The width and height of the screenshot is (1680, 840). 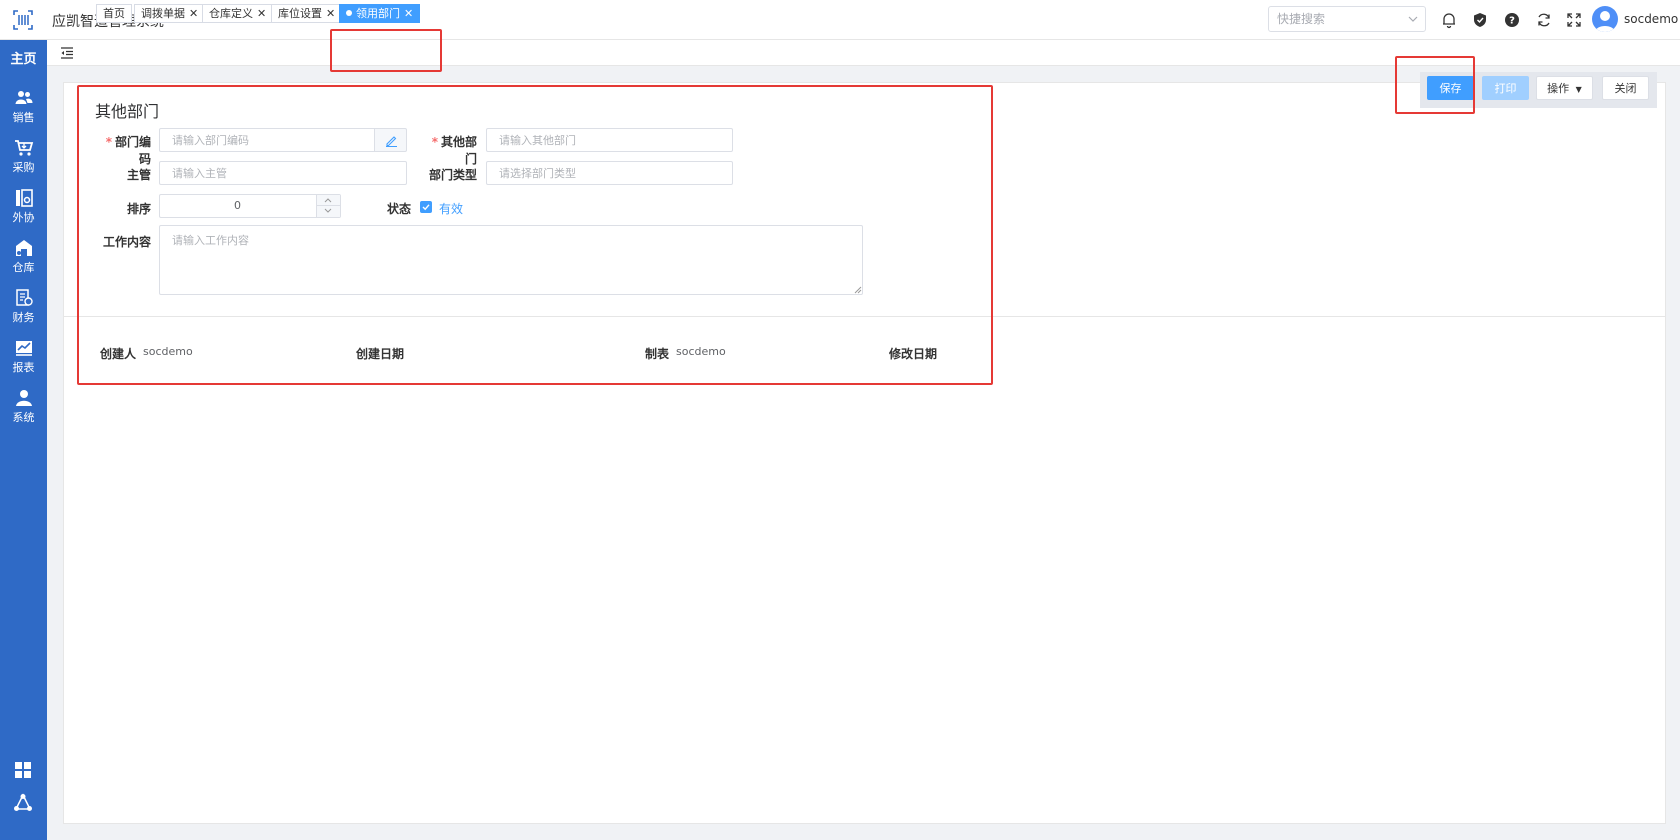 What do you see at coordinates (23, 20) in the screenshot?
I see `app-logo-icon` at bounding box center [23, 20].